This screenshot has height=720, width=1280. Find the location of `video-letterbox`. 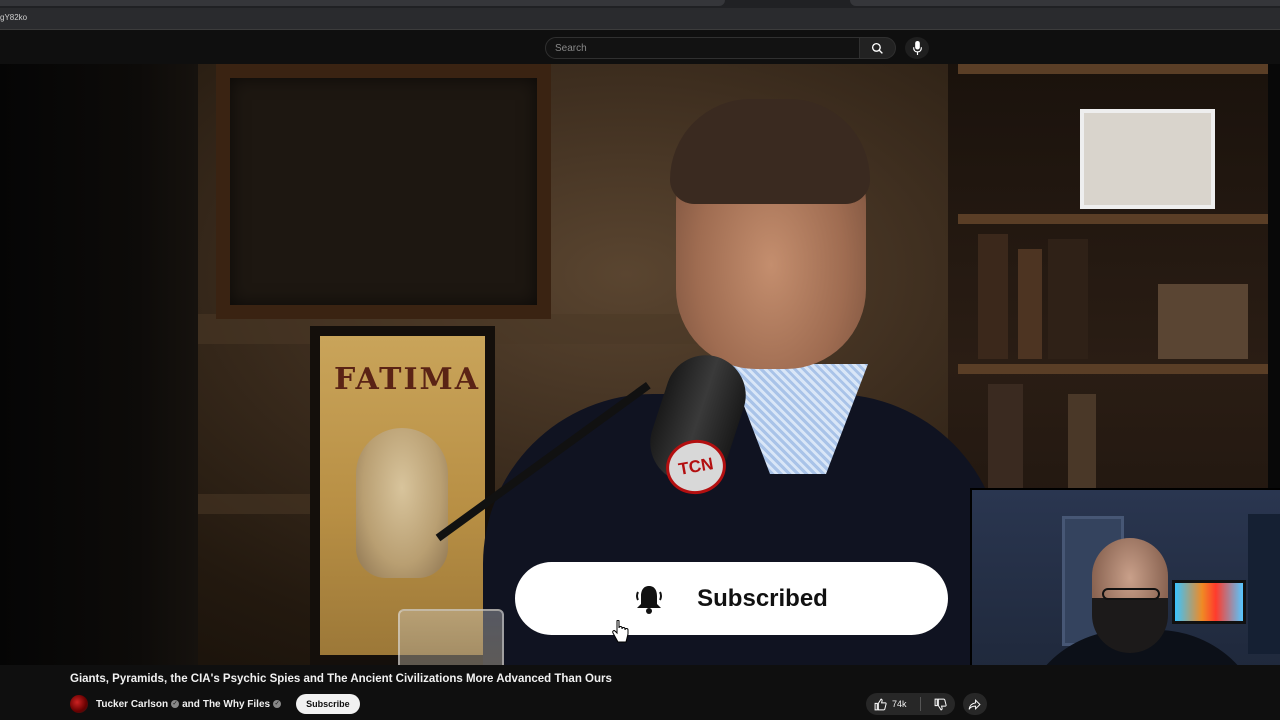

video-letterbox is located at coordinates (99, 364).